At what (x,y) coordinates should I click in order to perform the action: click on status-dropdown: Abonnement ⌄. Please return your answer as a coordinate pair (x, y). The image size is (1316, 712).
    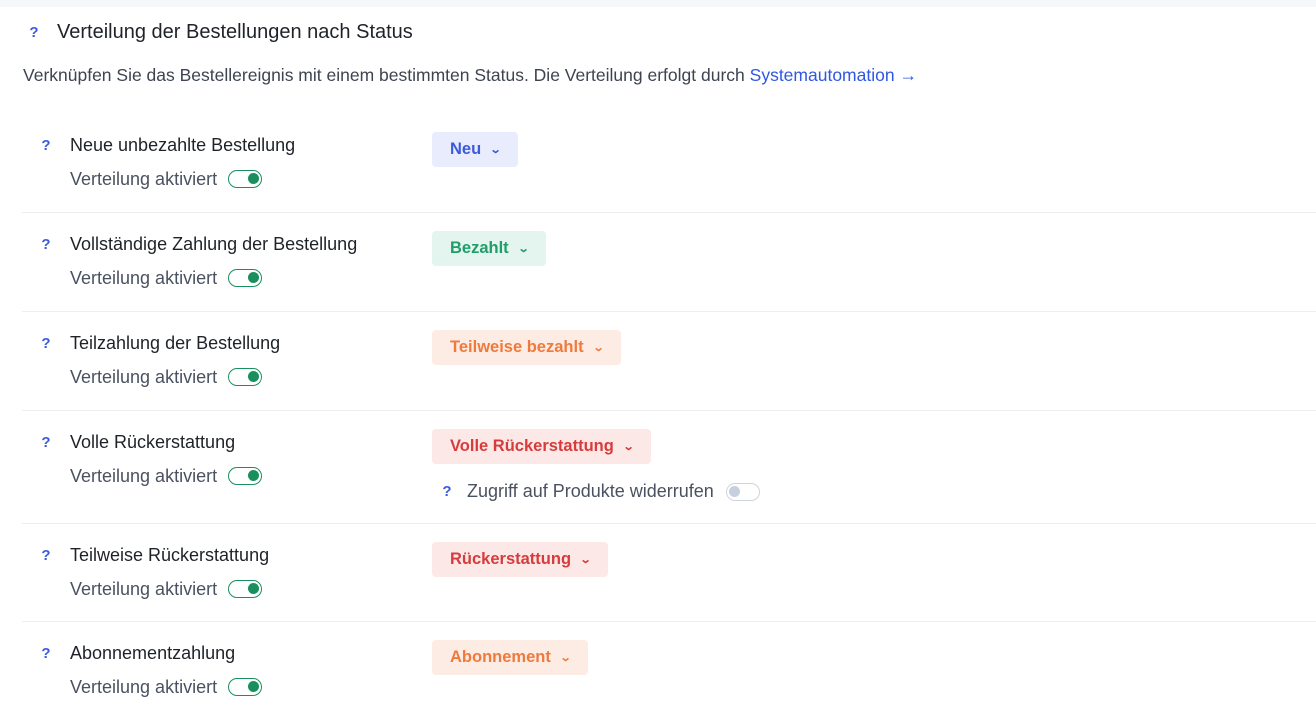
    Looking at the image, I should click on (510, 657).